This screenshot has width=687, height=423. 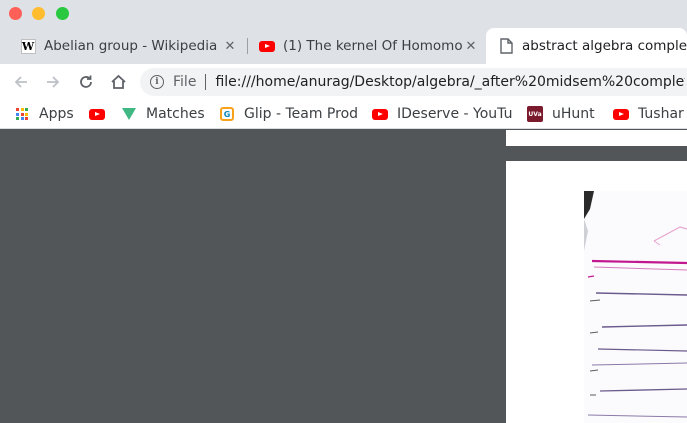 I want to click on arrow-right-icon, so click(x=53, y=82).